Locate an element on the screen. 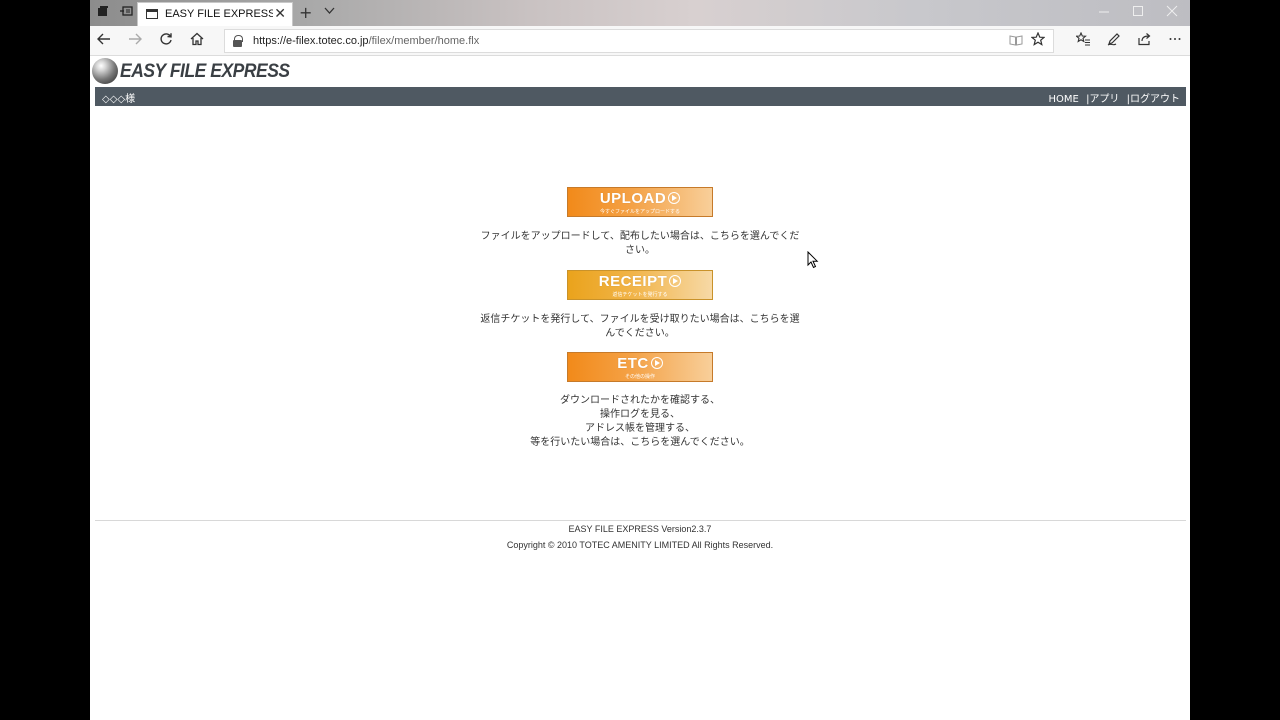 Image resolution: width=1280 pixels, height=720 pixels. upload-description: ファイルをアップロードして、配布したい場合は、こちらを選んでください。 is located at coordinates (640, 243).